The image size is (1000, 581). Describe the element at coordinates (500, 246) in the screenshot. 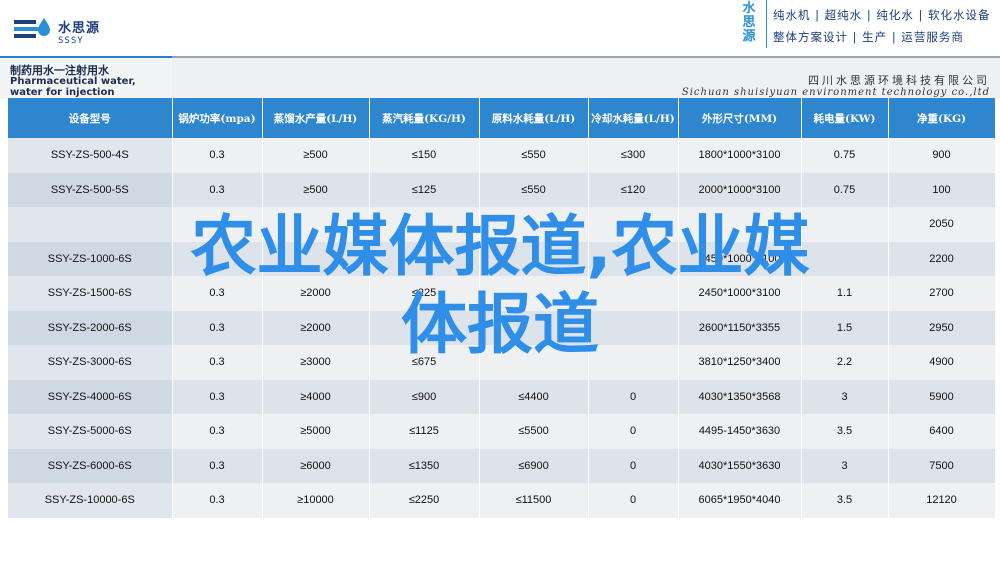

I see `overlay-line-1: 农业媒体报道,农业媒` at that location.